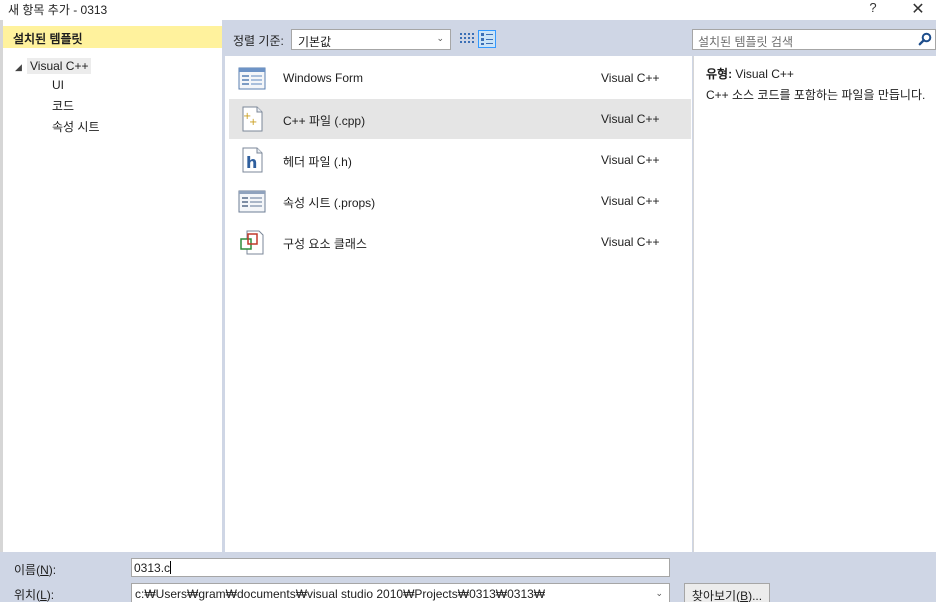 The height and width of the screenshot is (602, 936). What do you see at coordinates (58, 10) in the screenshot?
I see `window-title: 새 항목 추가 - 0313` at bounding box center [58, 10].